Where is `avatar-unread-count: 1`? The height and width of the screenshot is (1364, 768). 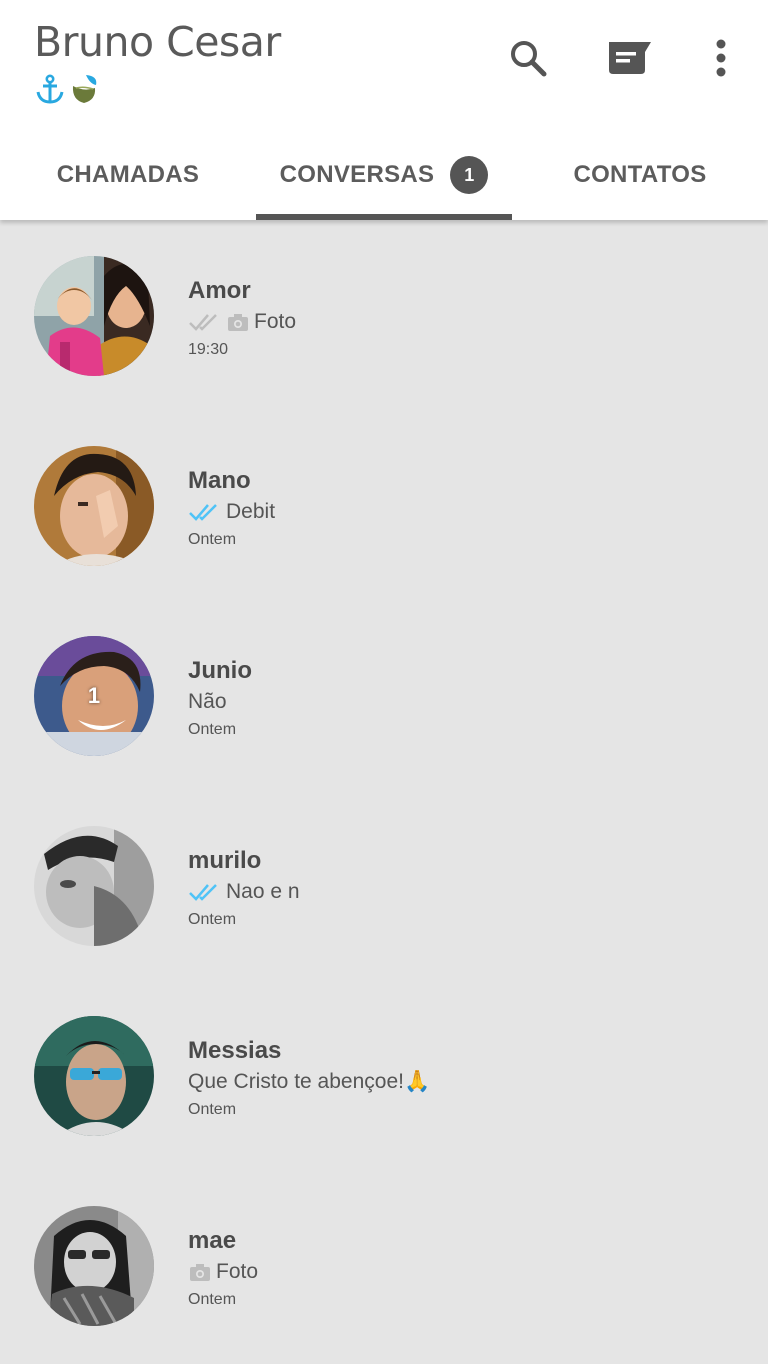 avatar-unread-count: 1 is located at coordinates (94, 695).